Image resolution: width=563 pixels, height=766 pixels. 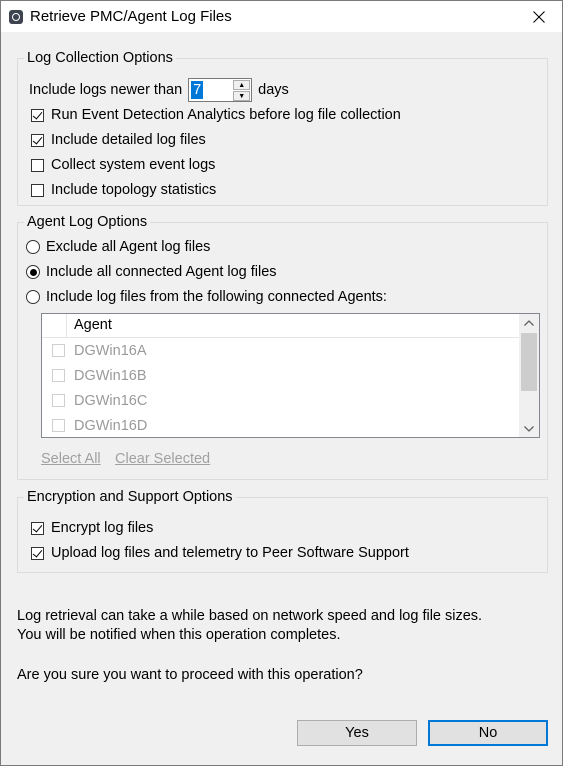 What do you see at coordinates (280, 375) in the screenshot?
I see `list-item: DGWin16B` at bounding box center [280, 375].